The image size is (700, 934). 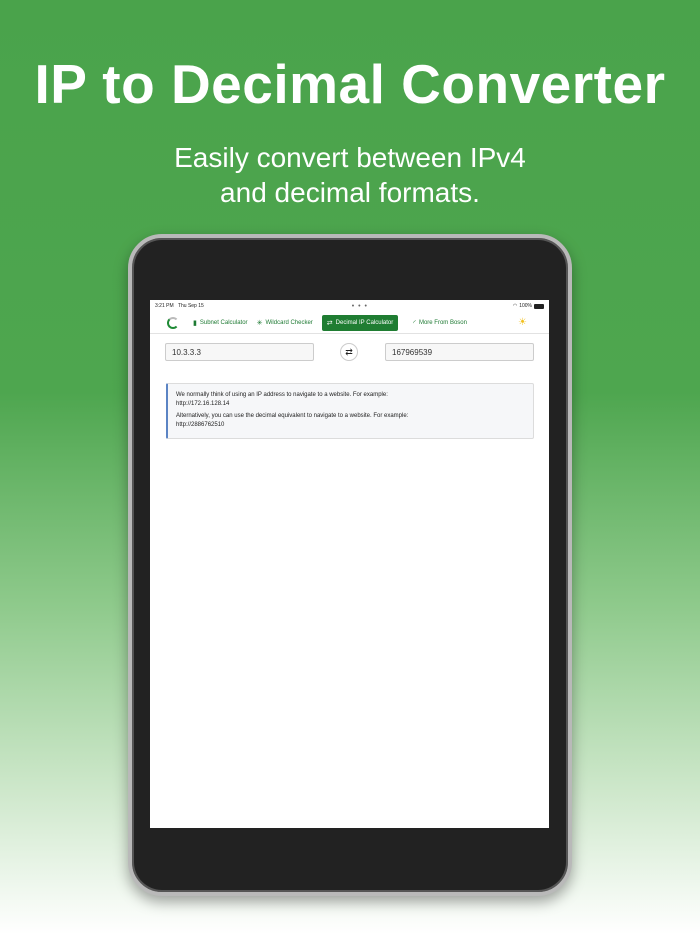 I want to click on promo-headline: IP to Decimal Converter, so click(x=350, y=84).